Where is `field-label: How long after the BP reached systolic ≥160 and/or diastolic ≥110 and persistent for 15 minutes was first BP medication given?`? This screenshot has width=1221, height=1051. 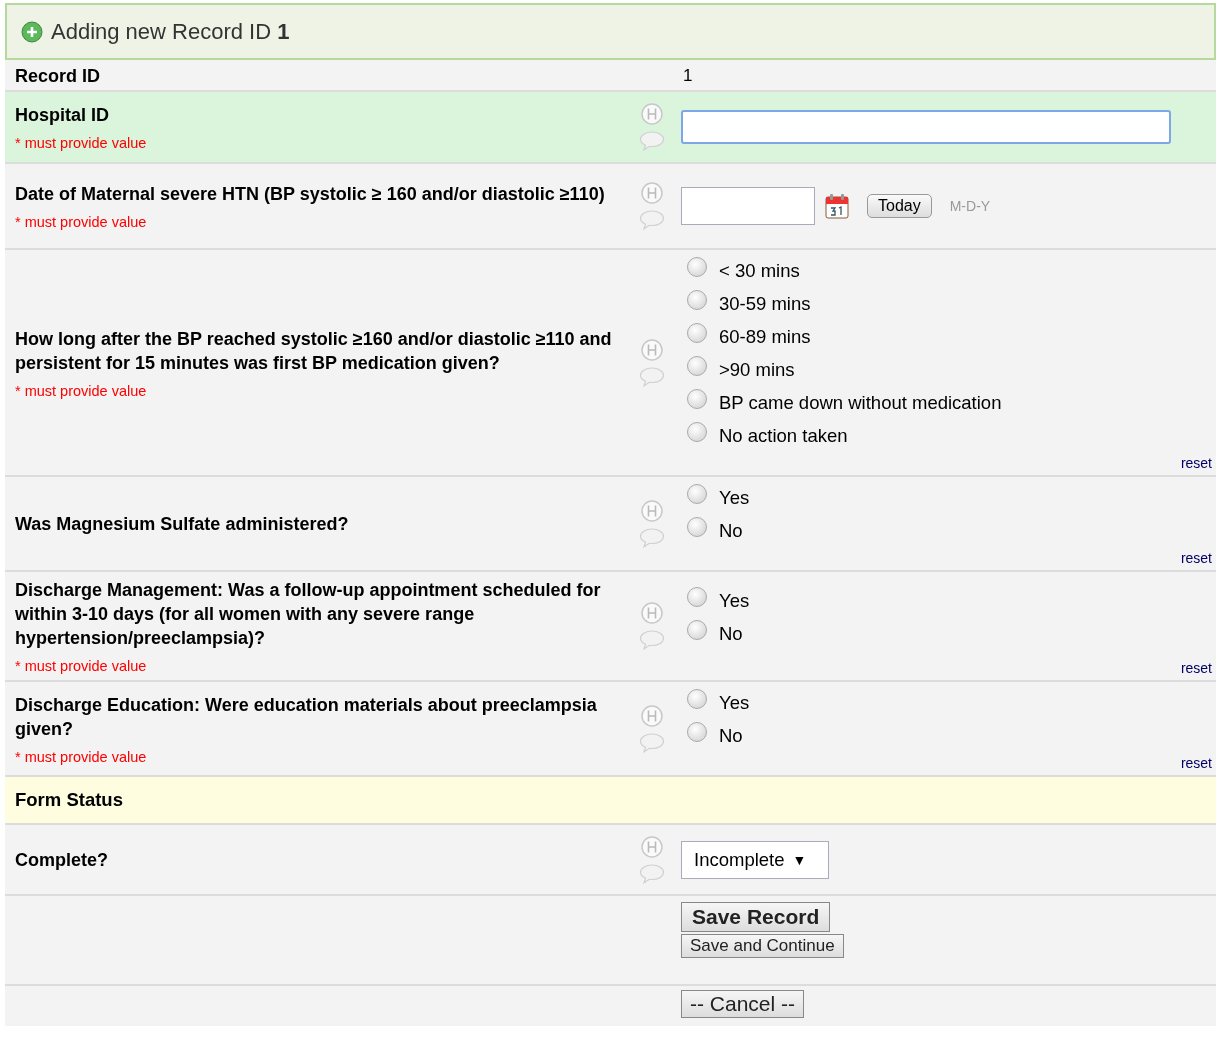 field-label: How long after the BP reached systolic ≥160 and/or diastolic ≥110 and persistent for 15 minutes was first BP medication given? is located at coordinates (314, 351).